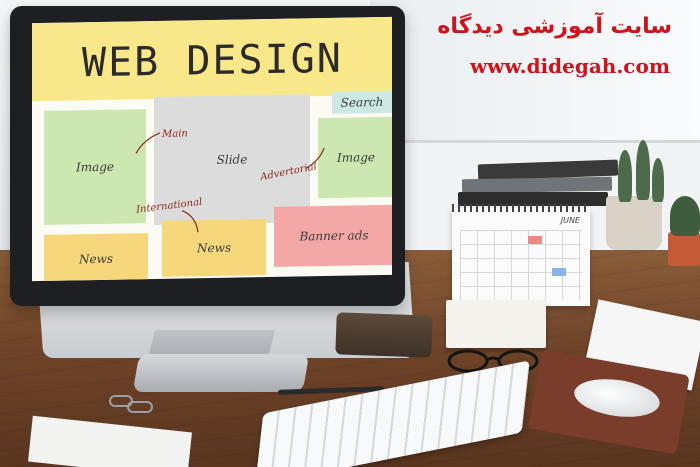  Describe the element at coordinates (535, 240) in the screenshot. I see `calendar-mark-red` at that location.